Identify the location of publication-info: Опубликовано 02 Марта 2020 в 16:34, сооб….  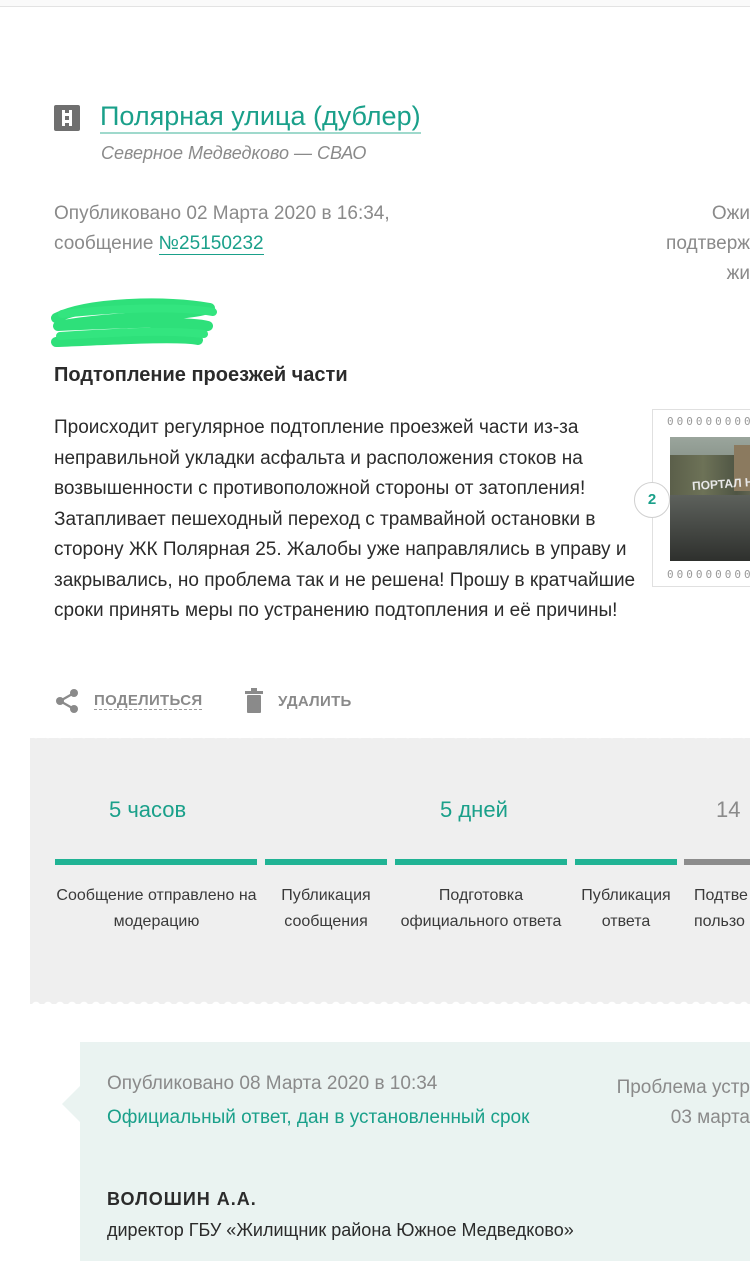
(222, 229).